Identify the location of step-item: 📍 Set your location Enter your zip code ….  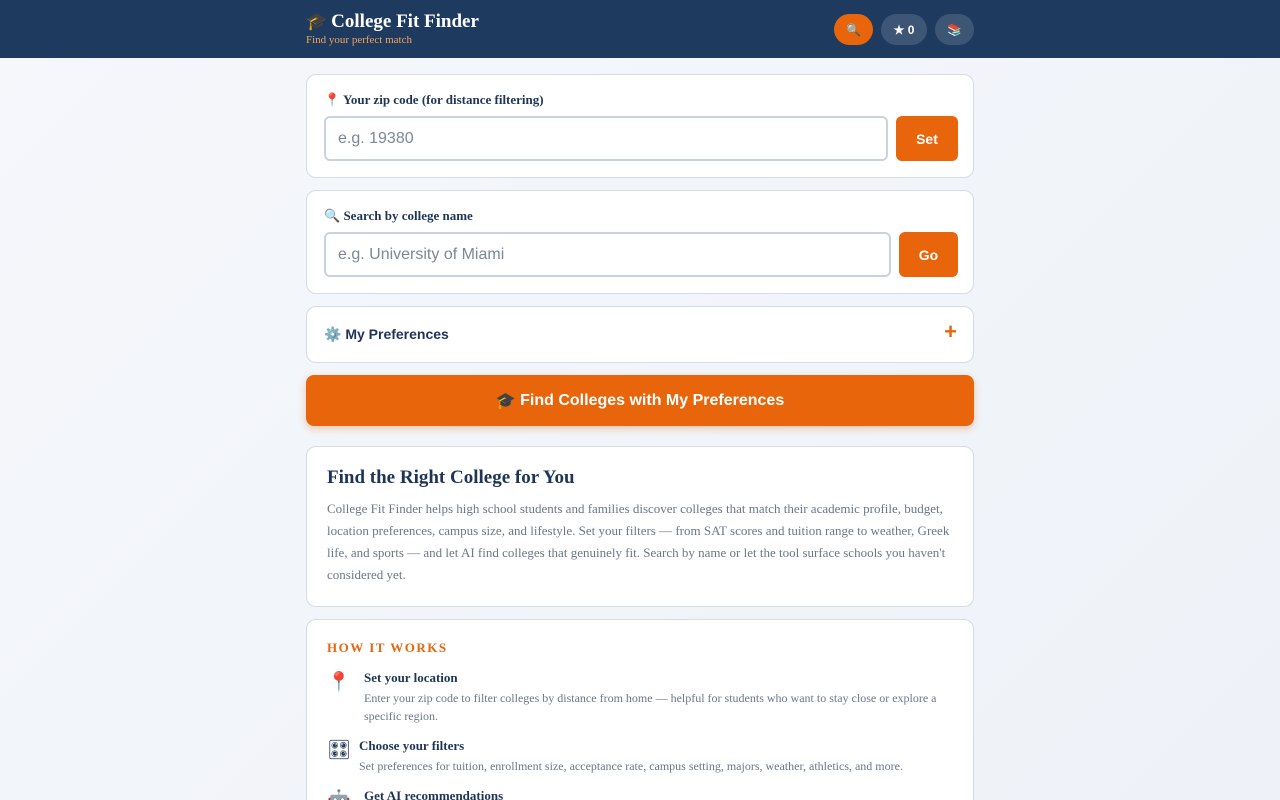
(642, 699).